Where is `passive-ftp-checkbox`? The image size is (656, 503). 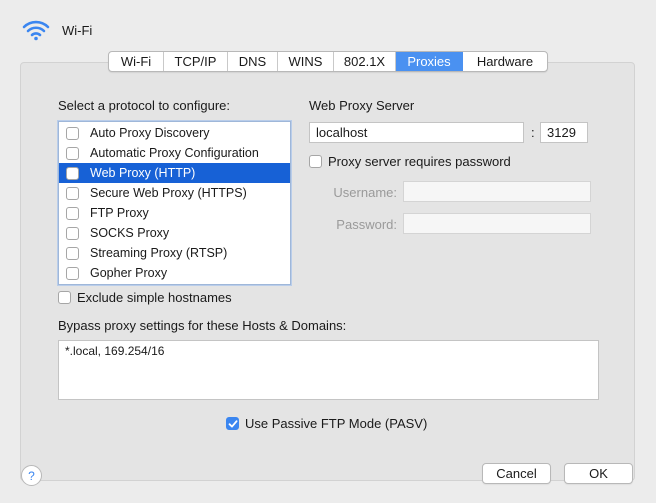 passive-ftp-checkbox is located at coordinates (232, 423).